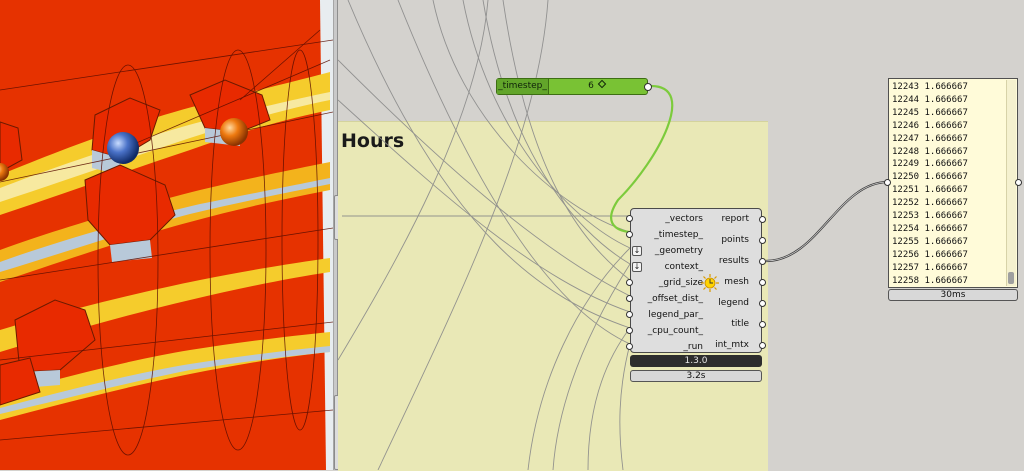 Image resolution: width=1024 pixels, height=471 pixels. What do you see at coordinates (696, 376) in the screenshot?
I see `component-runtime: 3.2s` at bounding box center [696, 376].